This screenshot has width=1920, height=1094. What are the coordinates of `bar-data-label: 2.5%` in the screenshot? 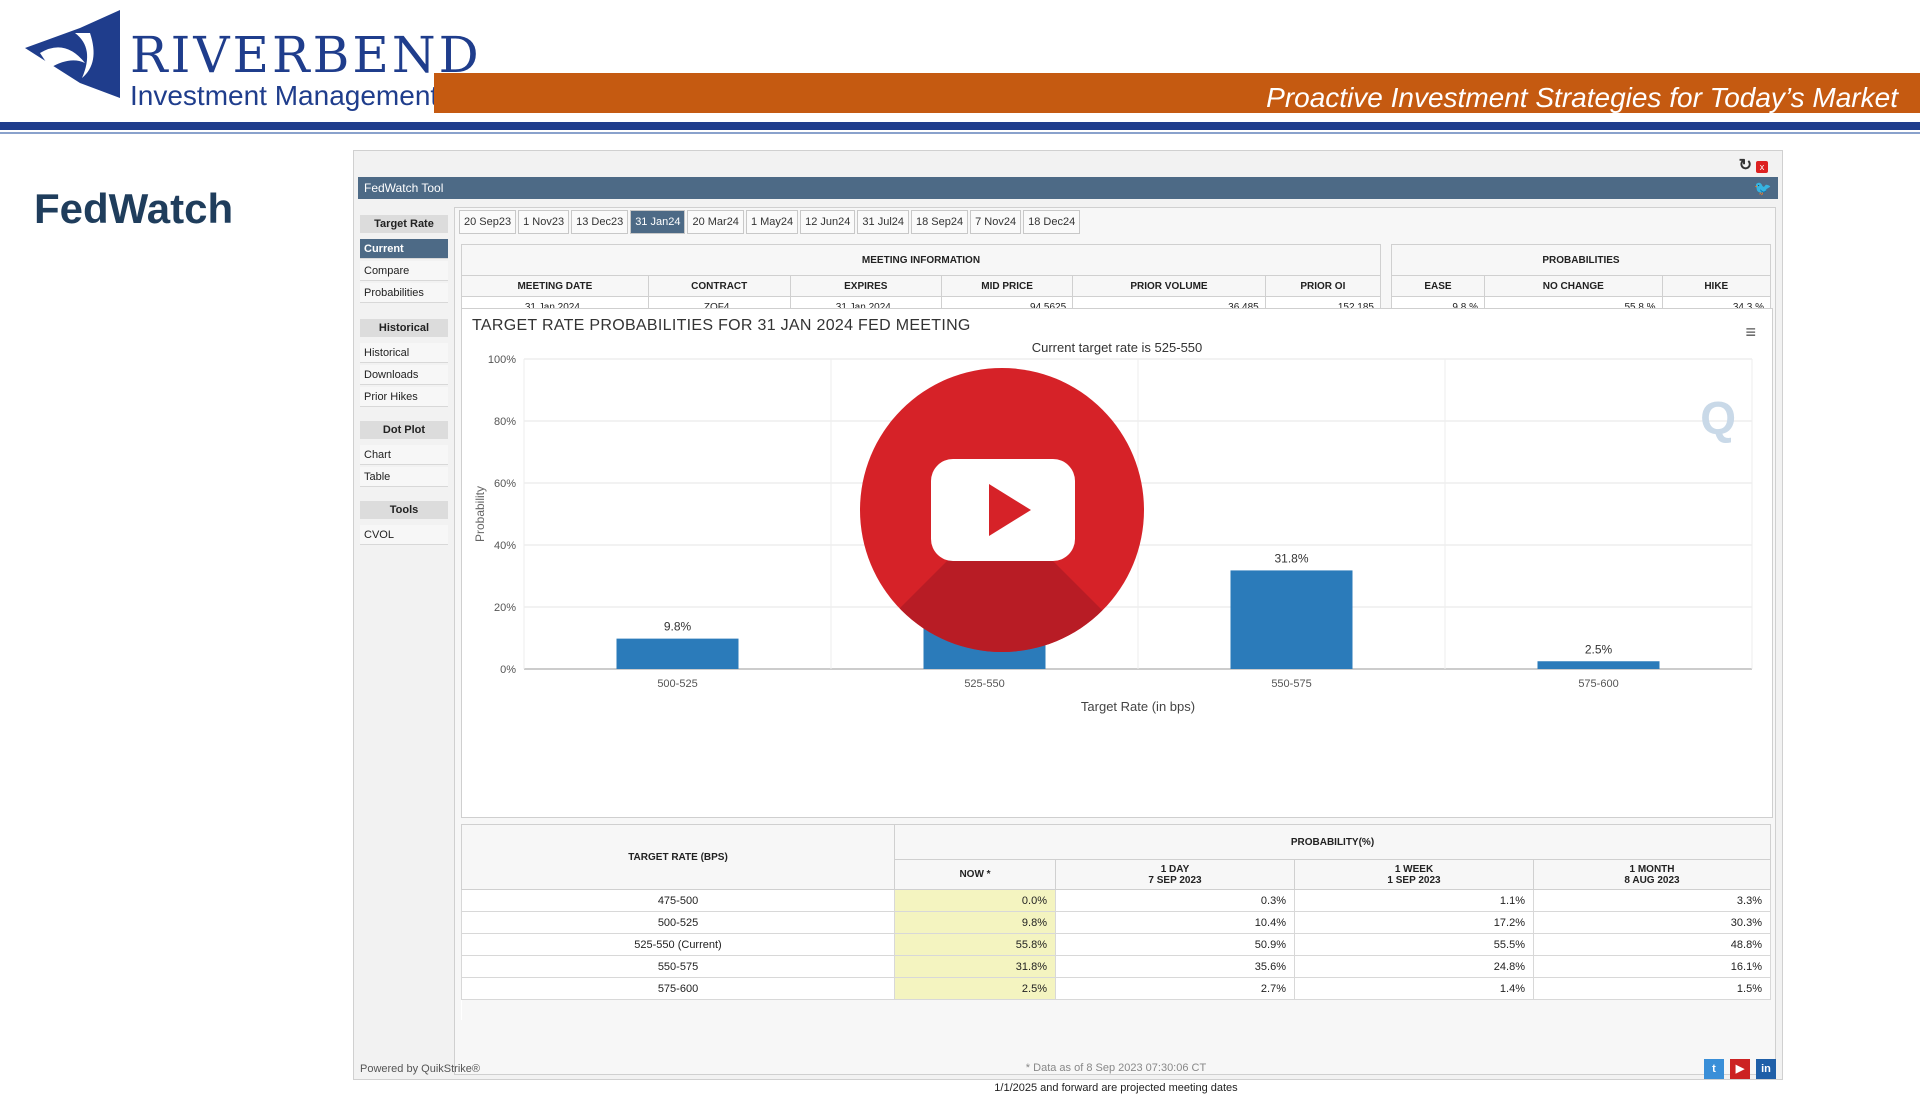 It's located at (1599, 649).